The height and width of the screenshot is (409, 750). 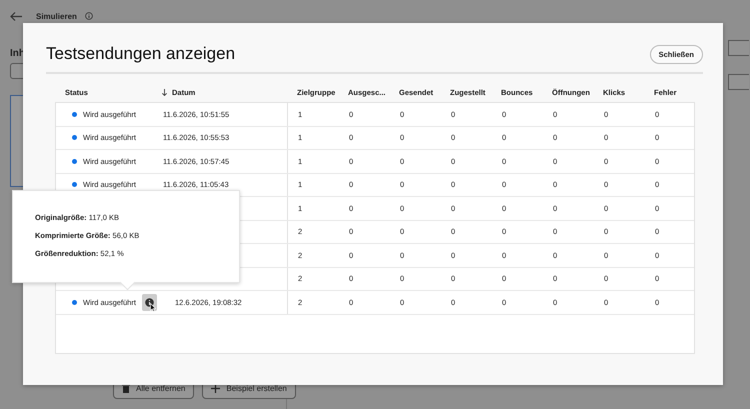 I want to click on info-button, so click(x=149, y=302).